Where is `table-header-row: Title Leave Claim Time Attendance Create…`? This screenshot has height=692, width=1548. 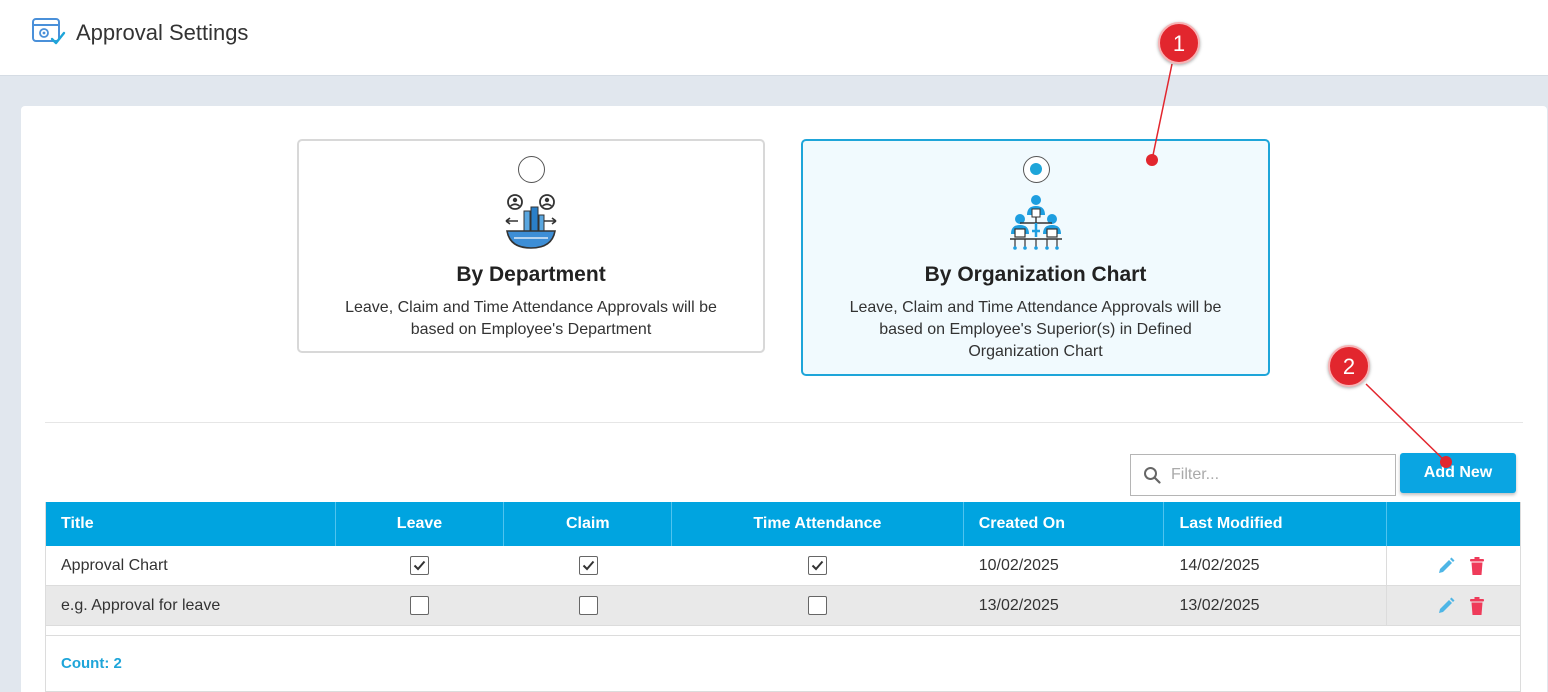 table-header-row: Title Leave Claim Time Attendance Create… is located at coordinates (783, 524).